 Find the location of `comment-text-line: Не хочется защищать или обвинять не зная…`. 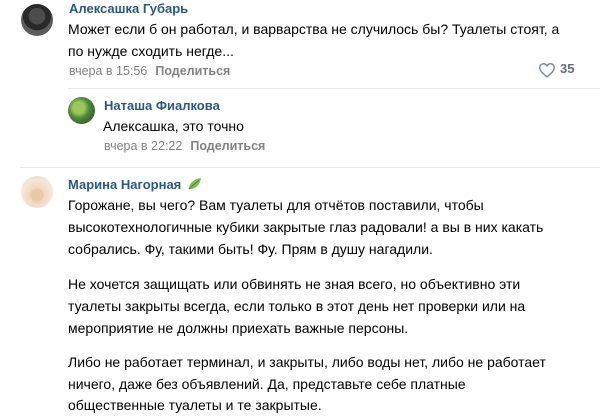

comment-text-line: Не хочется защищать или обвинять не зная… is located at coordinates (294, 284).